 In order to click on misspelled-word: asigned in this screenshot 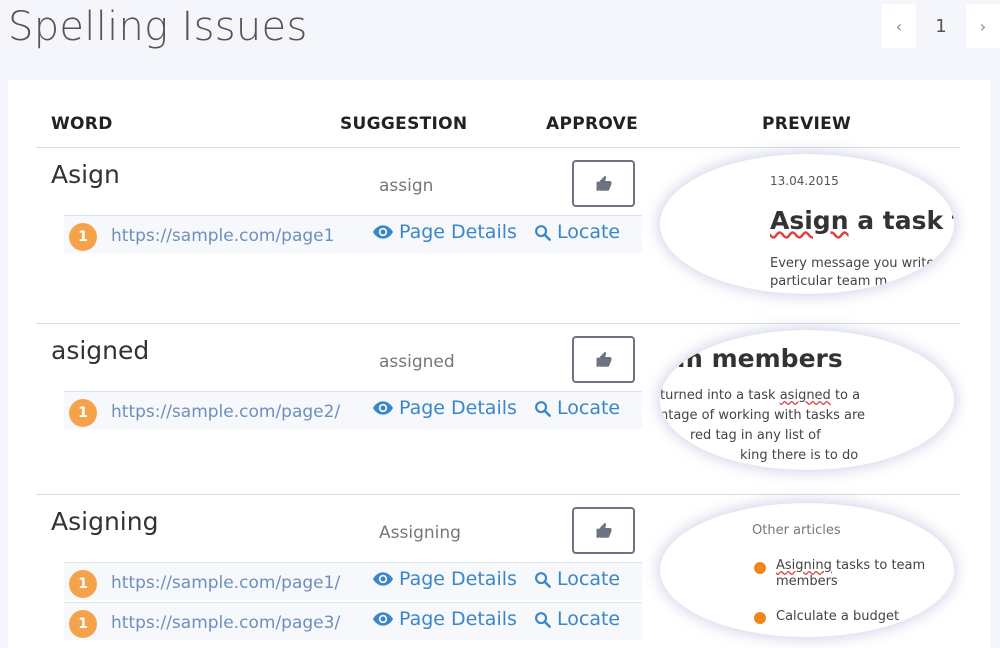, I will do `click(100, 350)`.